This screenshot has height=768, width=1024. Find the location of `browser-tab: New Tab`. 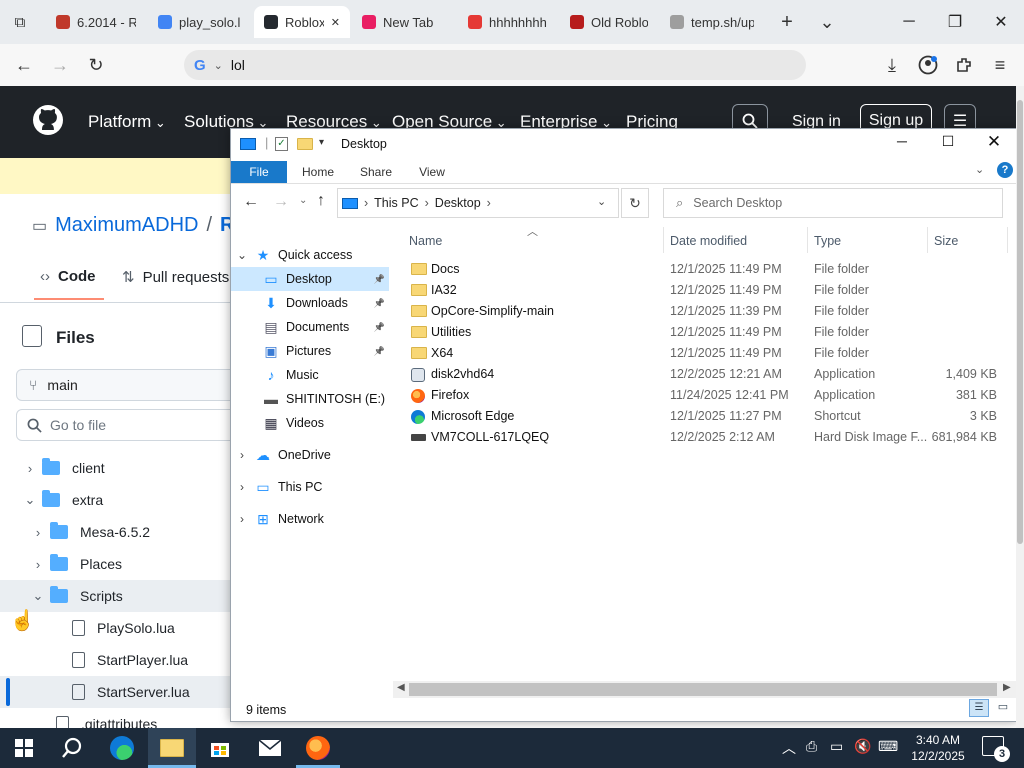

browser-tab: New Tab is located at coordinates (404, 22).